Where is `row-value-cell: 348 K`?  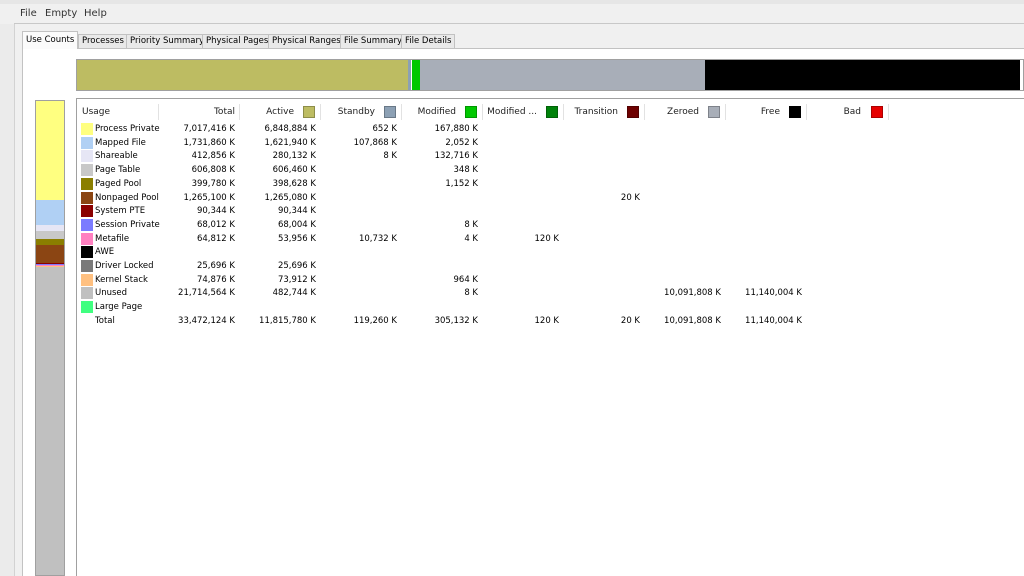
row-value-cell: 348 K is located at coordinates (466, 170).